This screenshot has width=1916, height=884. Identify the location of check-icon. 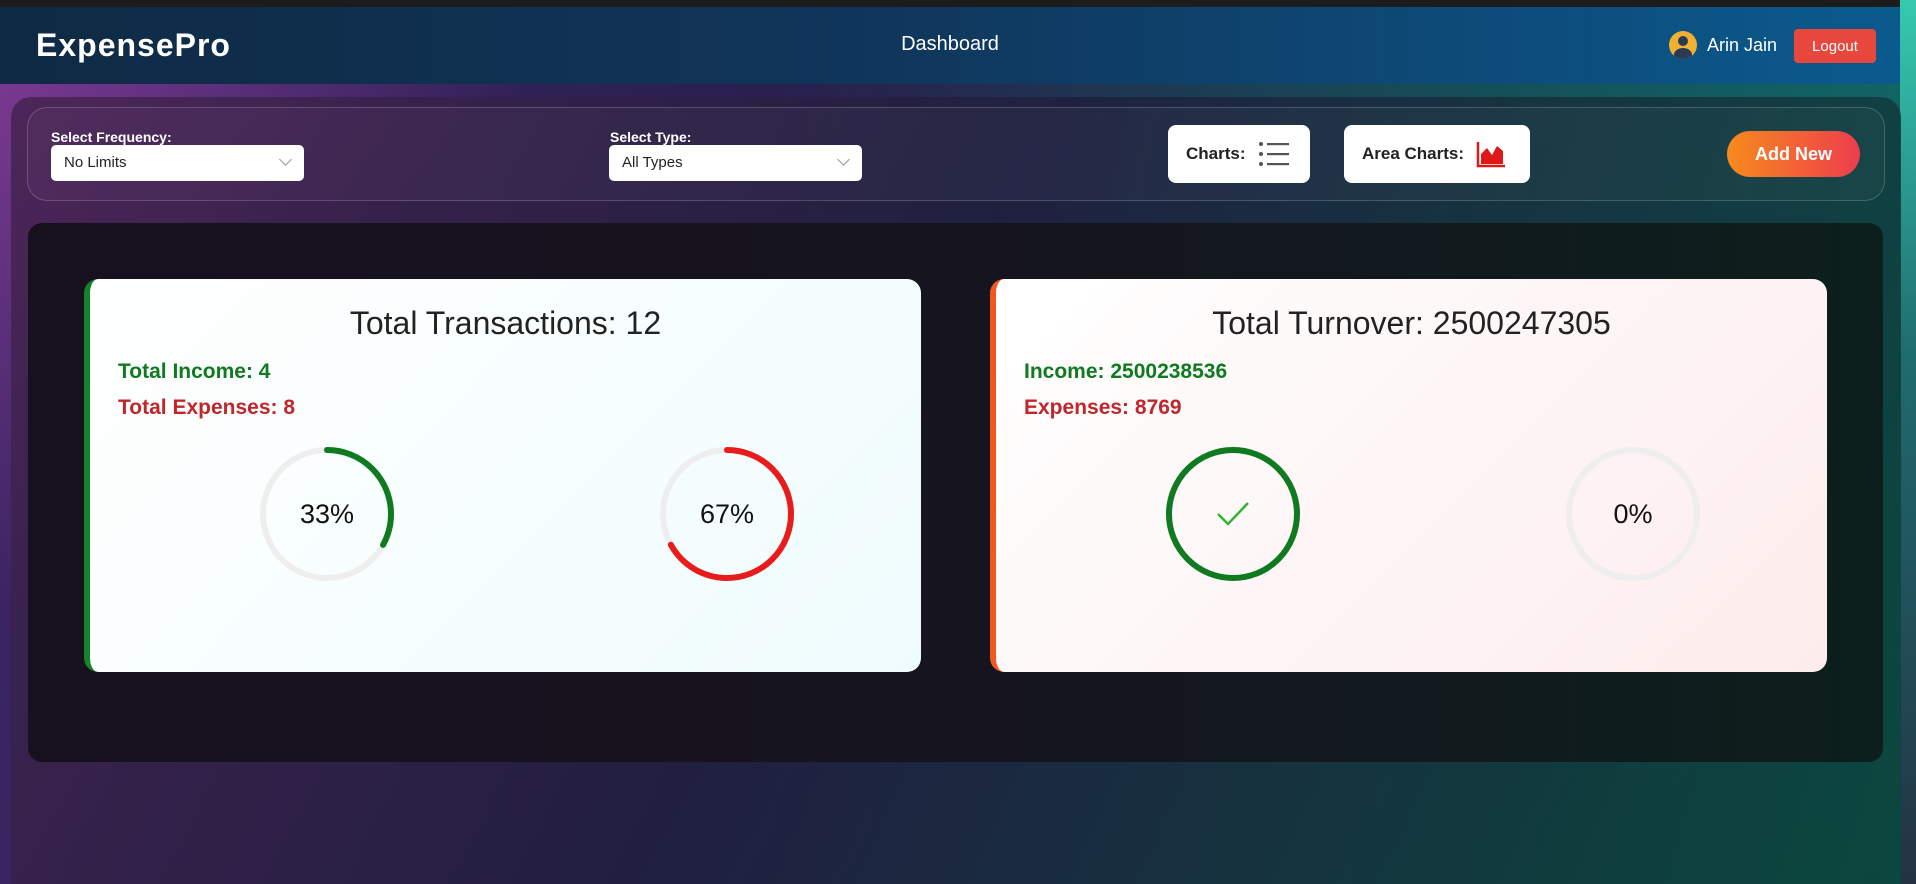
(1233, 514).